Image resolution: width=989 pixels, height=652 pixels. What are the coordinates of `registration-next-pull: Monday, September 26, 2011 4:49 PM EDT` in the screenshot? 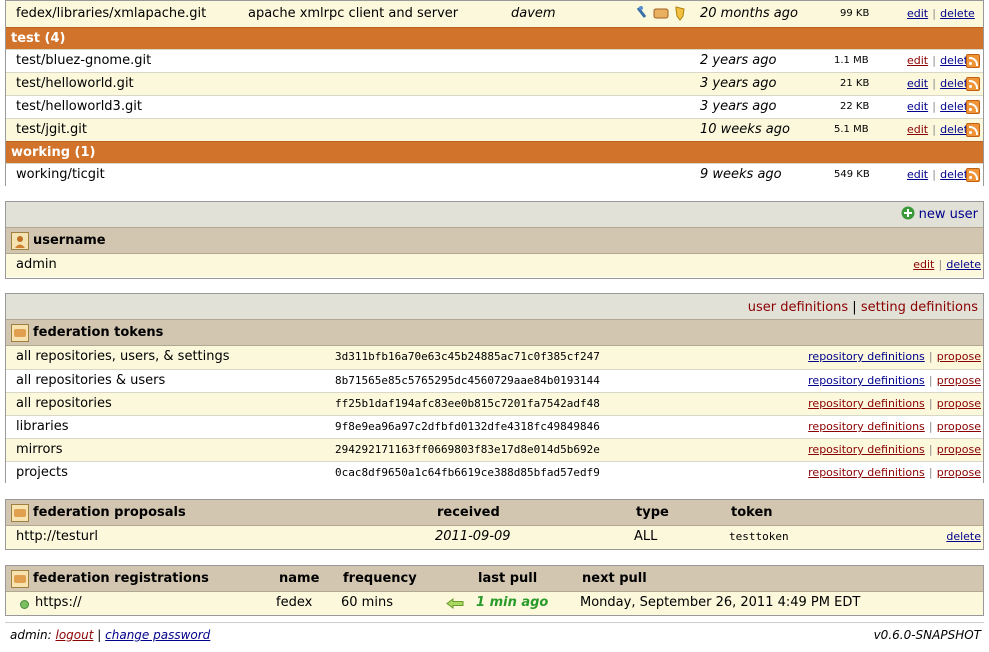 It's located at (720, 602).